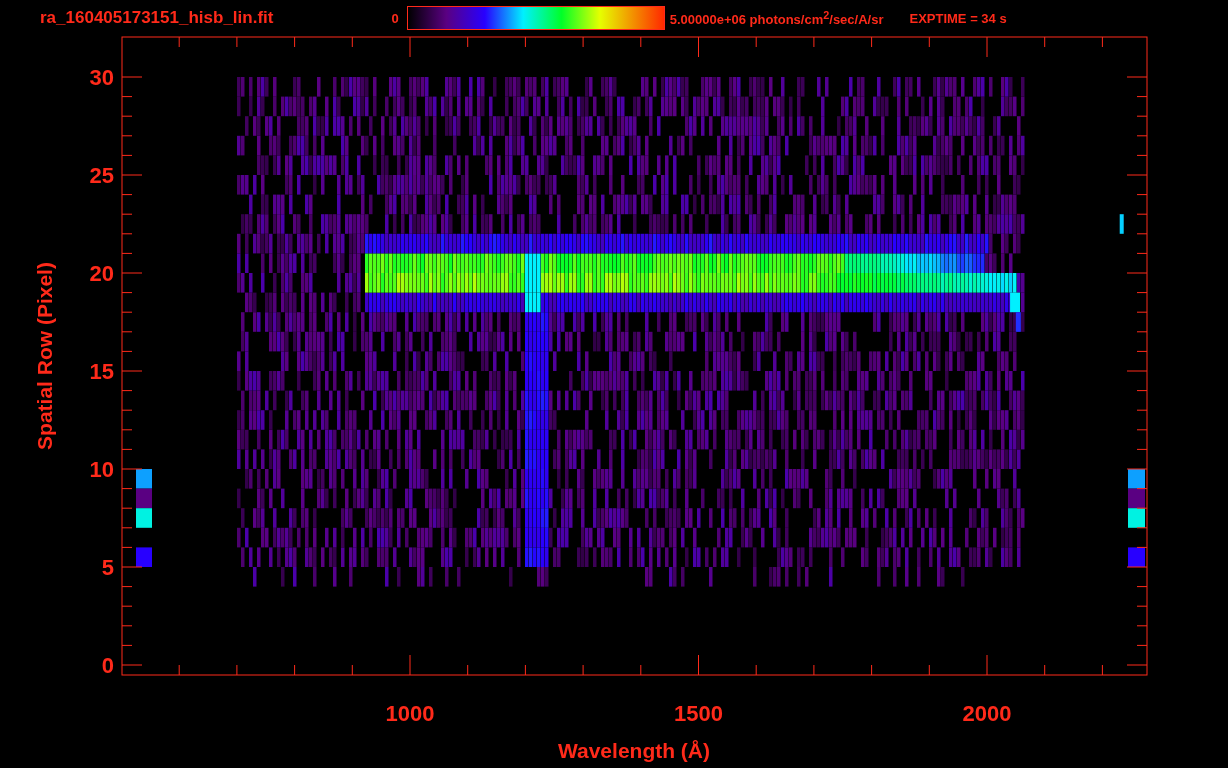  I want to click on x-axis-label: Wavelength (Å), so click(634, 750).